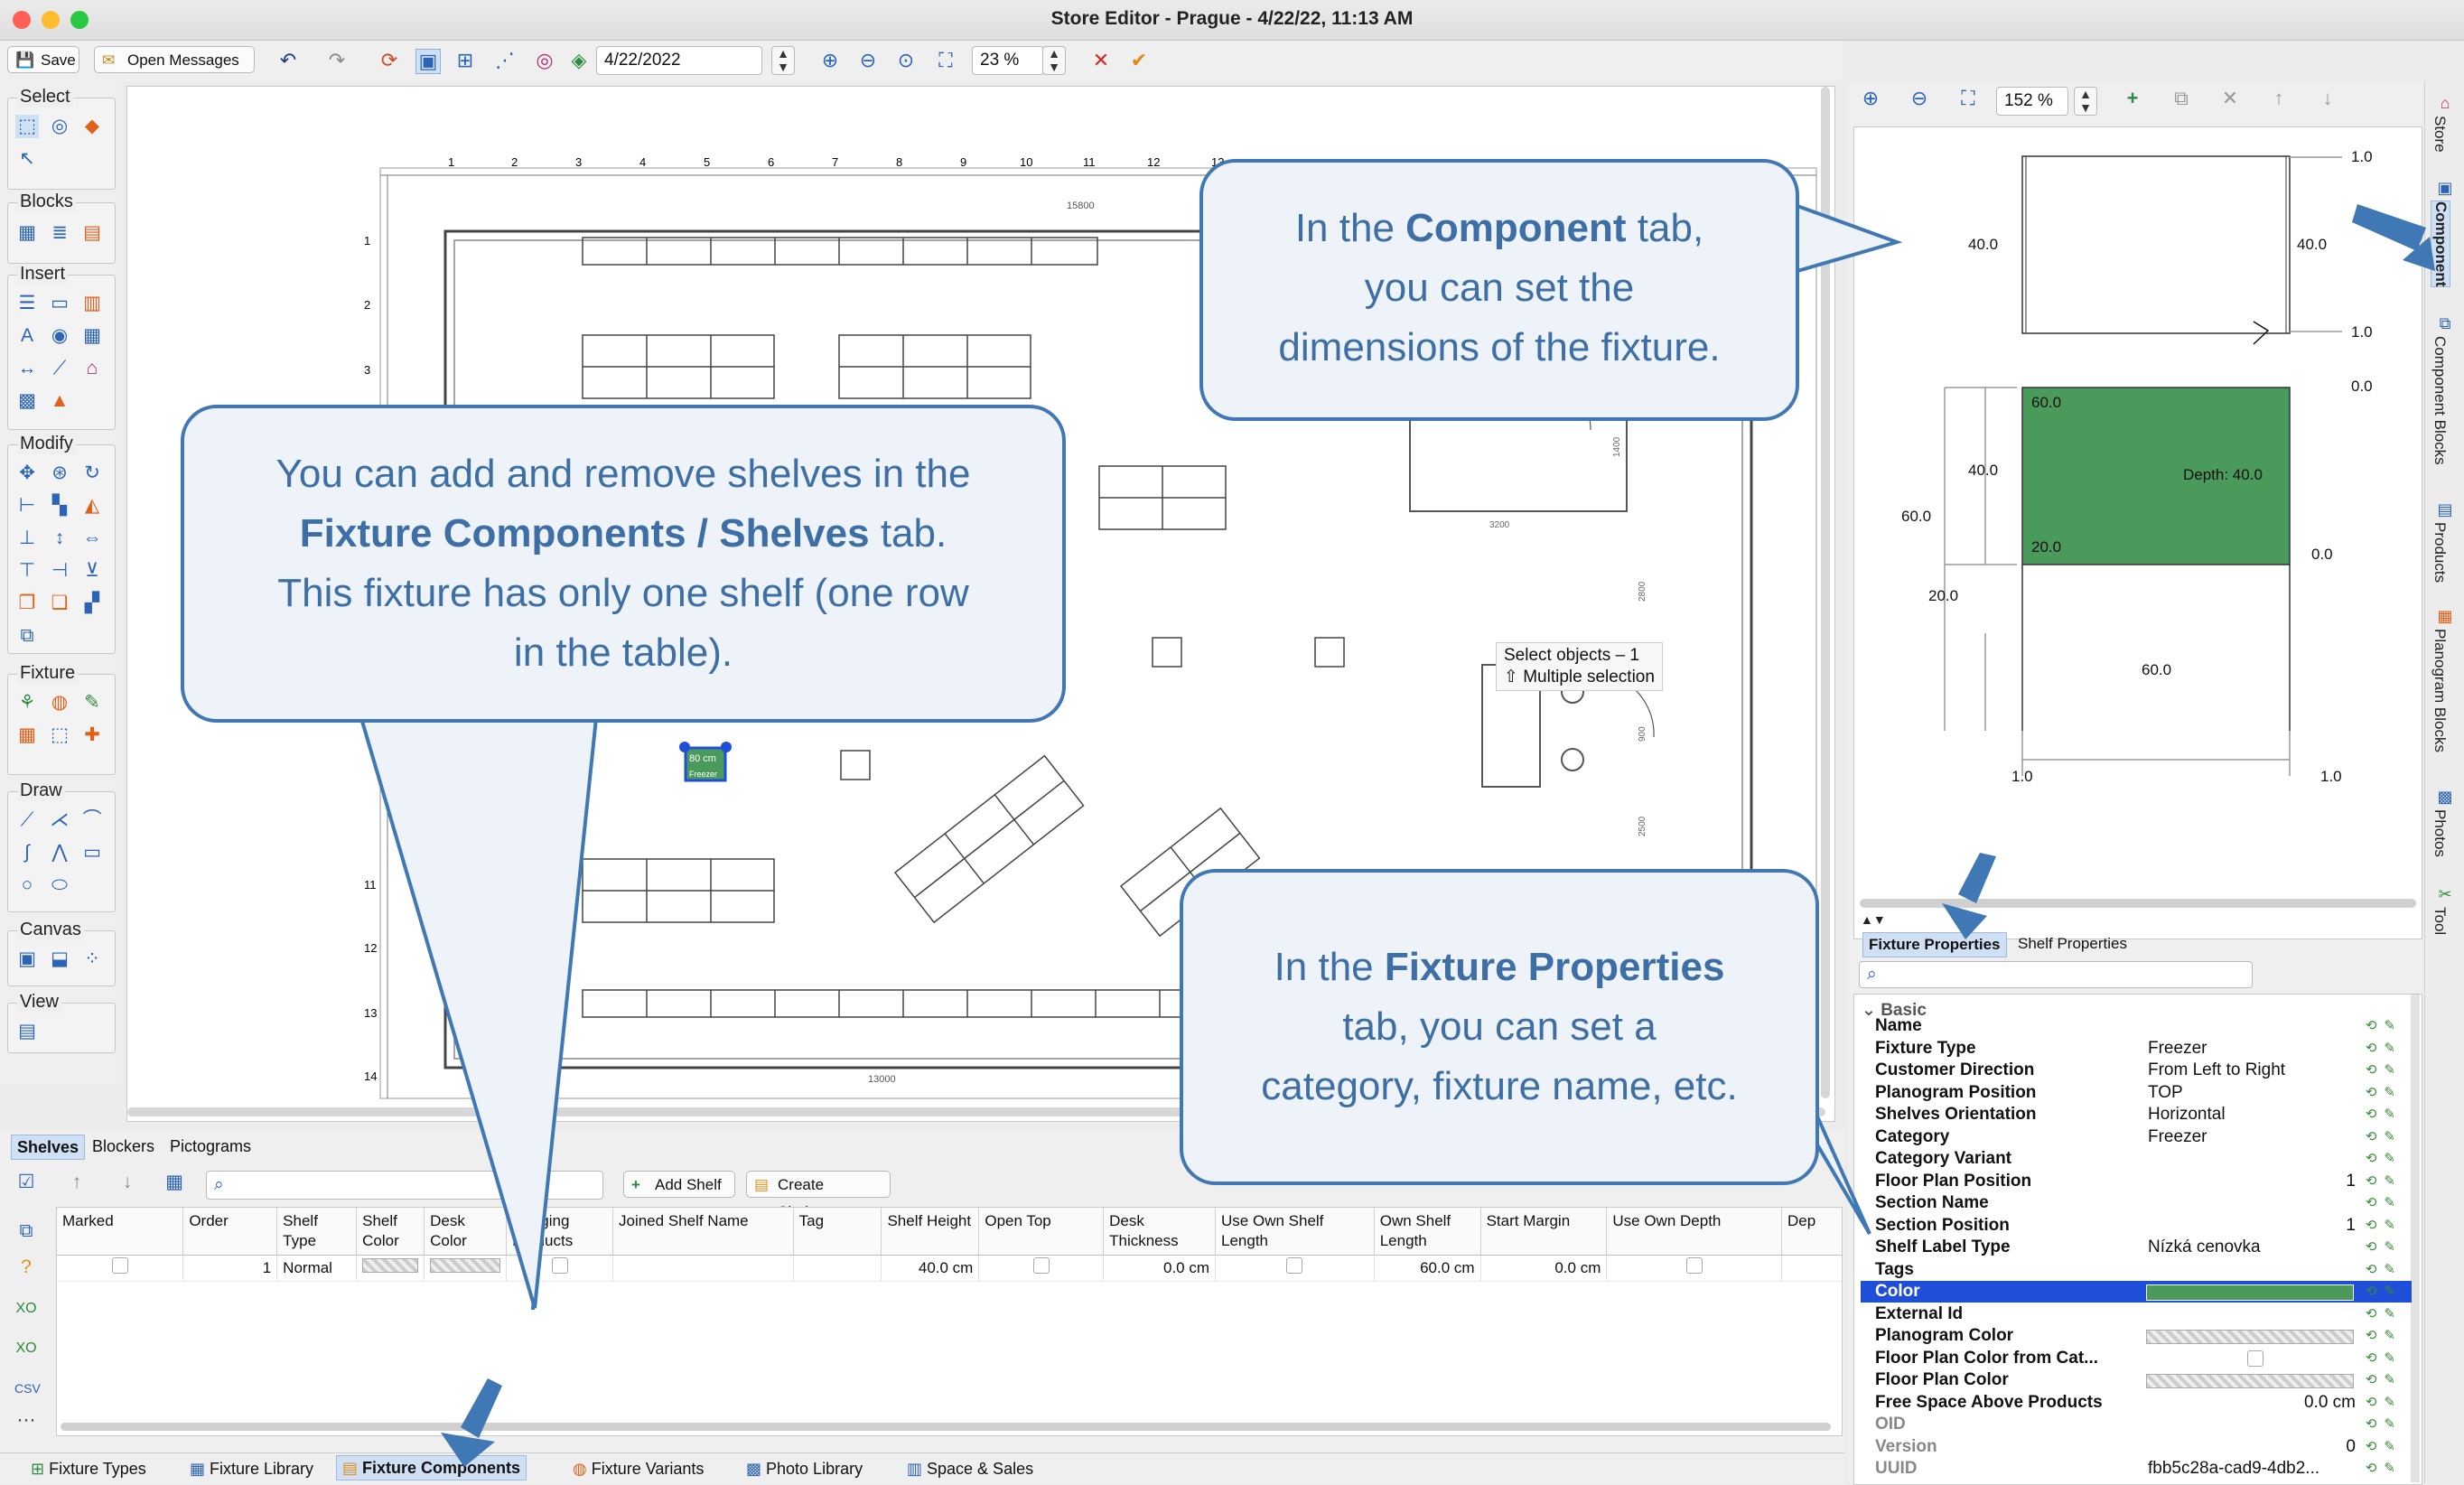 This screenshot has height=1485, width=2464. What do you see at coordinates (2389, 227) in the screenshot?
I see `arrow-to-component-tab` at bounding box center [2389, 227].